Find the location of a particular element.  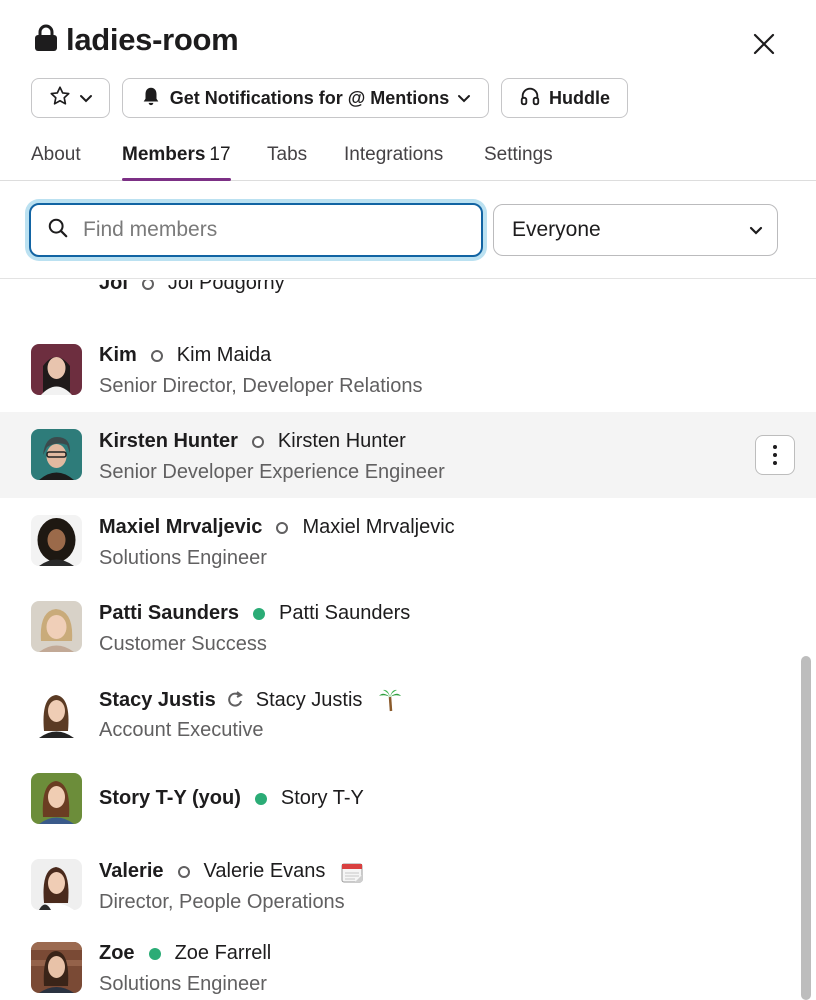

channel-name: ladies-room is located at coordinates (152, 39).